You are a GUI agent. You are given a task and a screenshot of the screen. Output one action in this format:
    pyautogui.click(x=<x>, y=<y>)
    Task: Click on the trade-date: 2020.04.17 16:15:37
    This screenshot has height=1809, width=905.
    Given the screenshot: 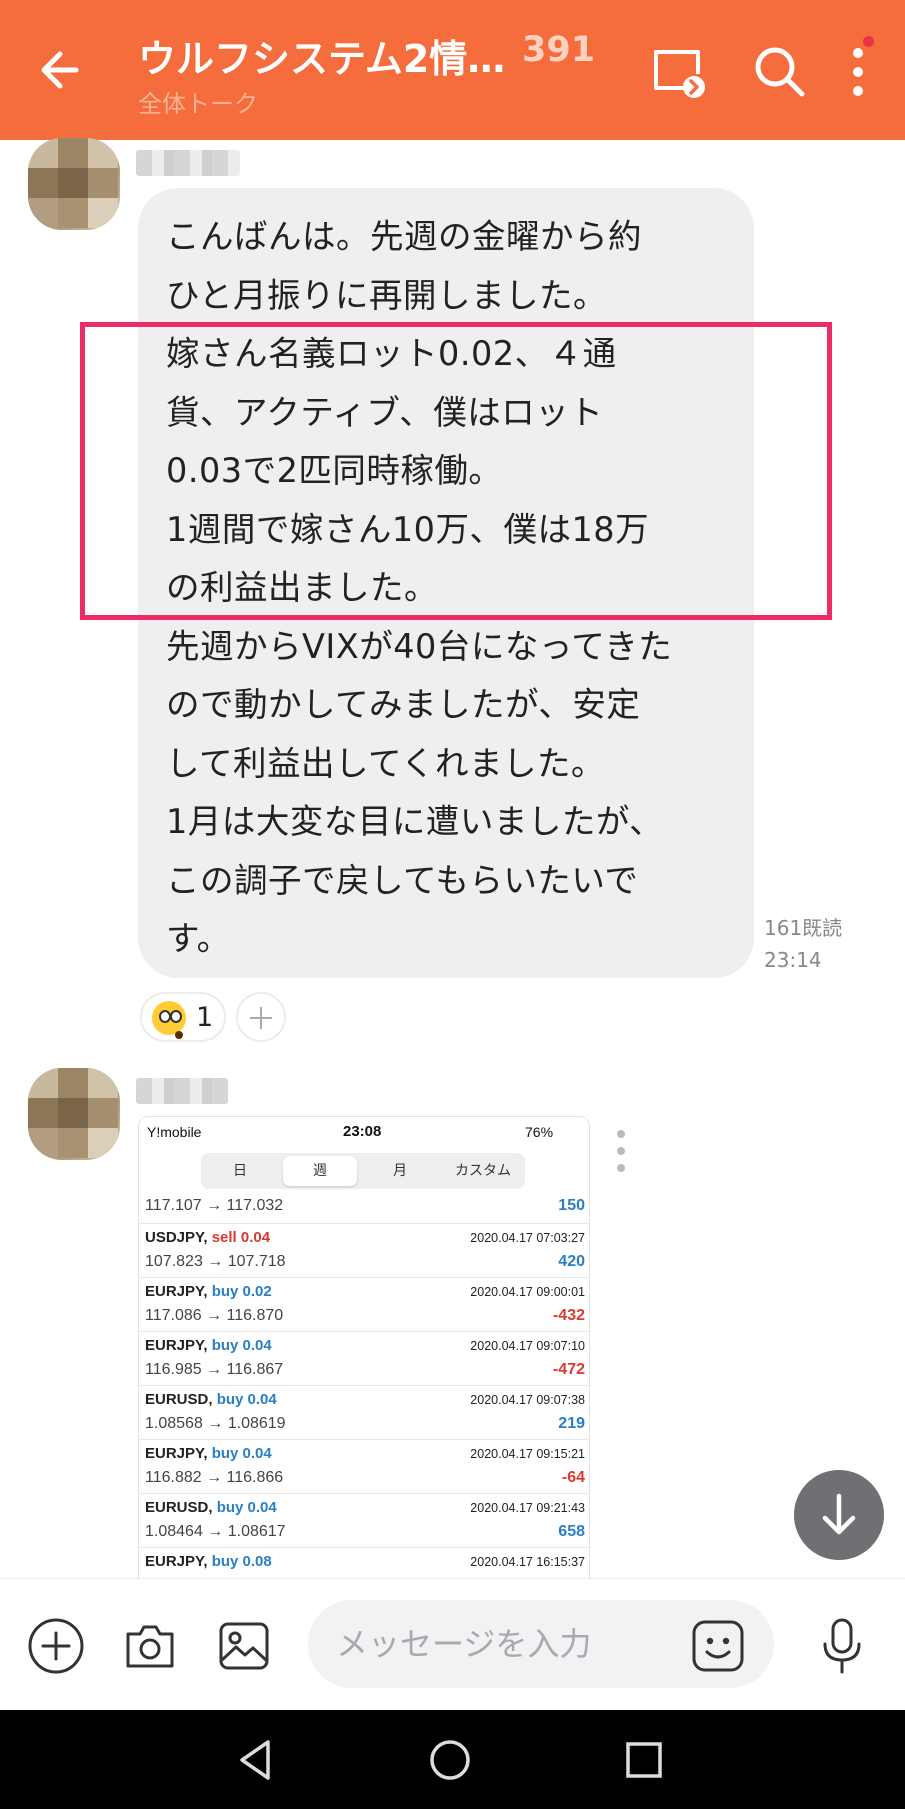 What is the action you would take?
    pyautogui.click(x=527, y=1562)
    